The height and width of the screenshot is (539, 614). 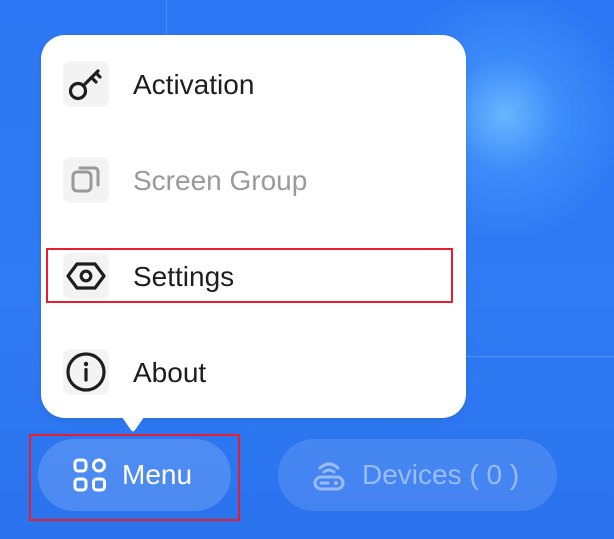 What do you see at coordinates (253, 372) in the screenshot?
I see `menu-item-about: About` at bounding box center [253, 372].